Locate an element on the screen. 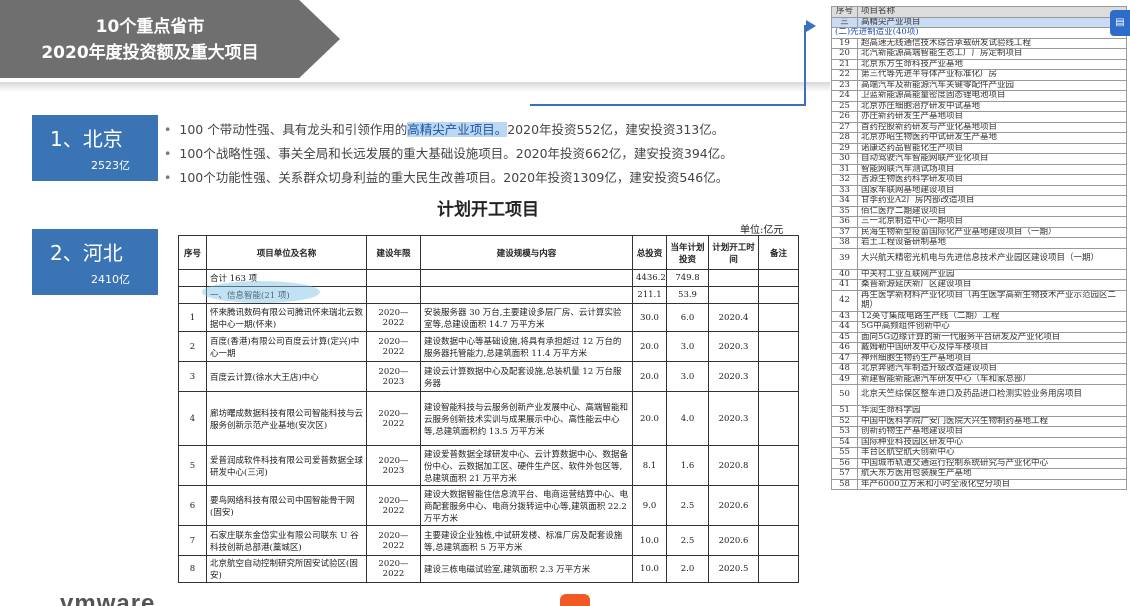 This screenshot has width=1130, height=606. list-item-no: 22 is located at coordinates (844, 75).